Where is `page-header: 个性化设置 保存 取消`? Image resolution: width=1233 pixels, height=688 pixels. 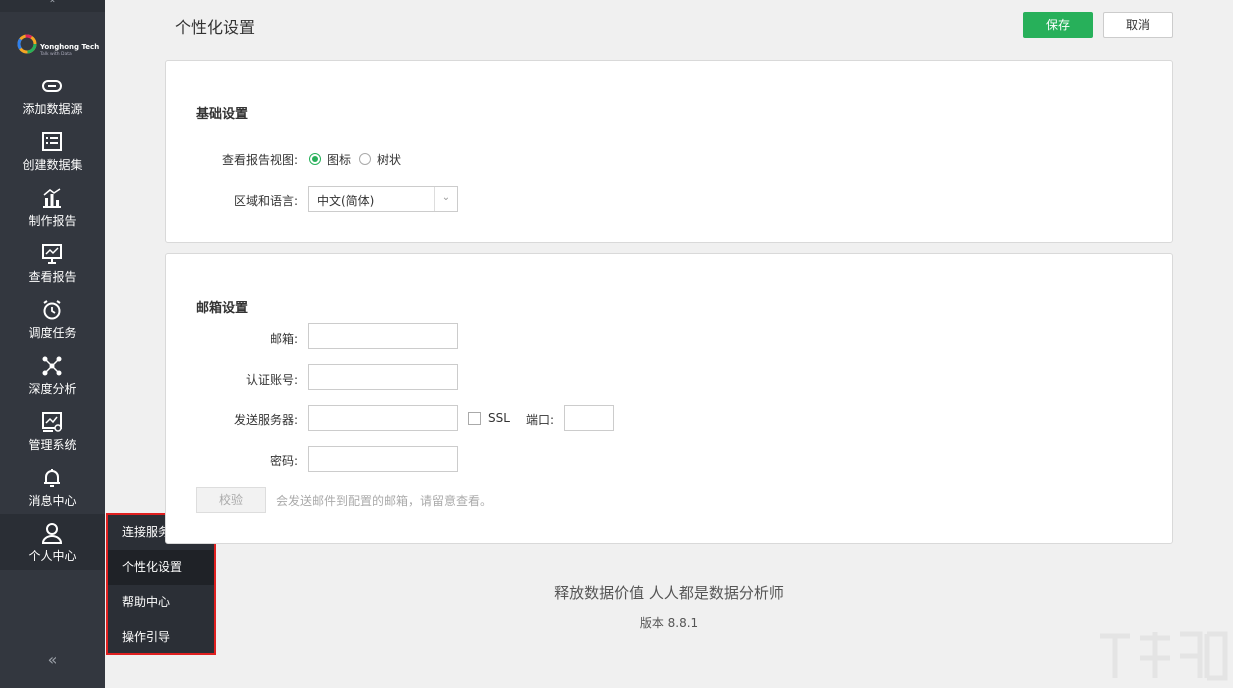
page-header: 个性化设置 保存 取消 is located at coordinates (669, 24).